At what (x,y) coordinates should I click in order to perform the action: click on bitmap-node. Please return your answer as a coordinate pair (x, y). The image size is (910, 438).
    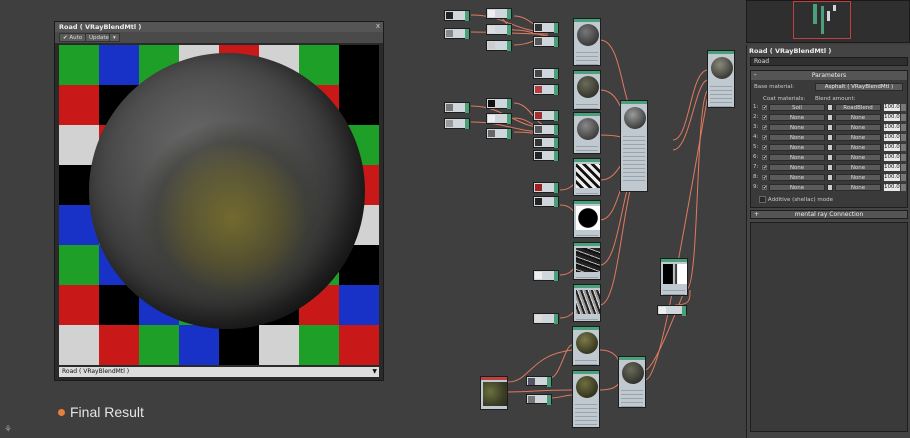
    Looking at the image, I should click on (494, 393).